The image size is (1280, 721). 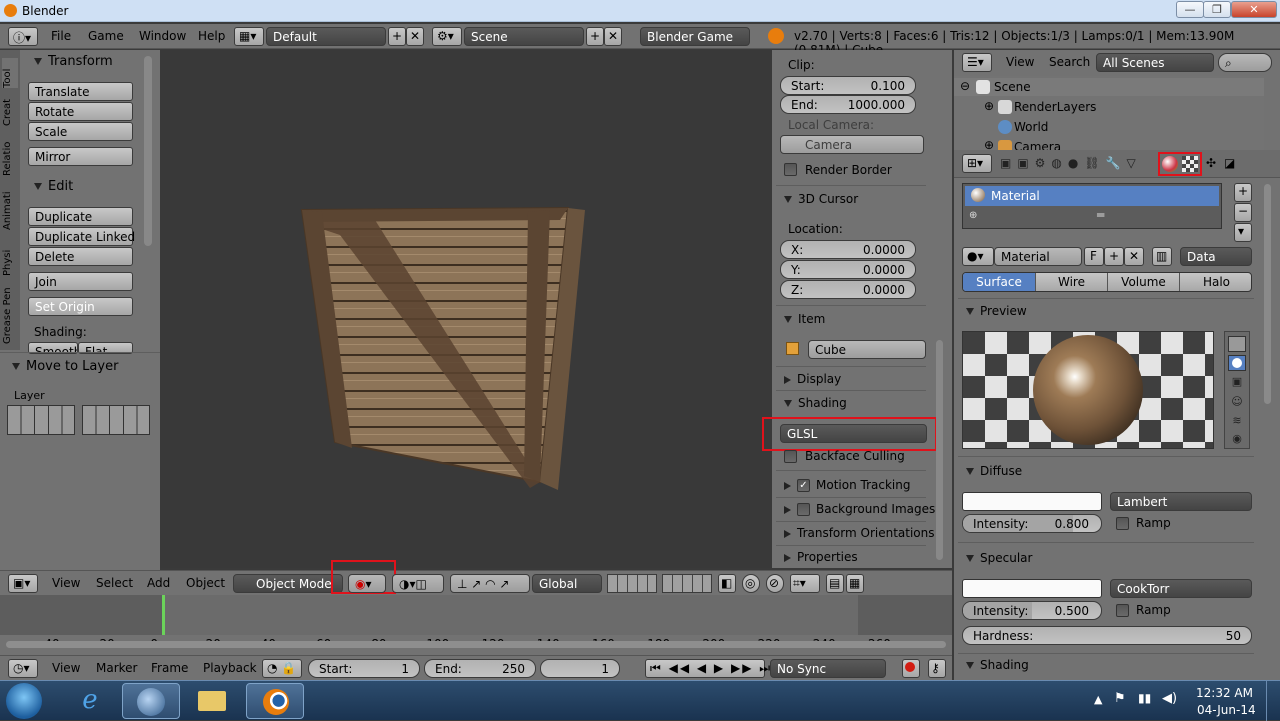 What do you see at coordinates (10, 258) in the screenshot?
I see `tab-physics: Physi` at bounding box center [10, 258].